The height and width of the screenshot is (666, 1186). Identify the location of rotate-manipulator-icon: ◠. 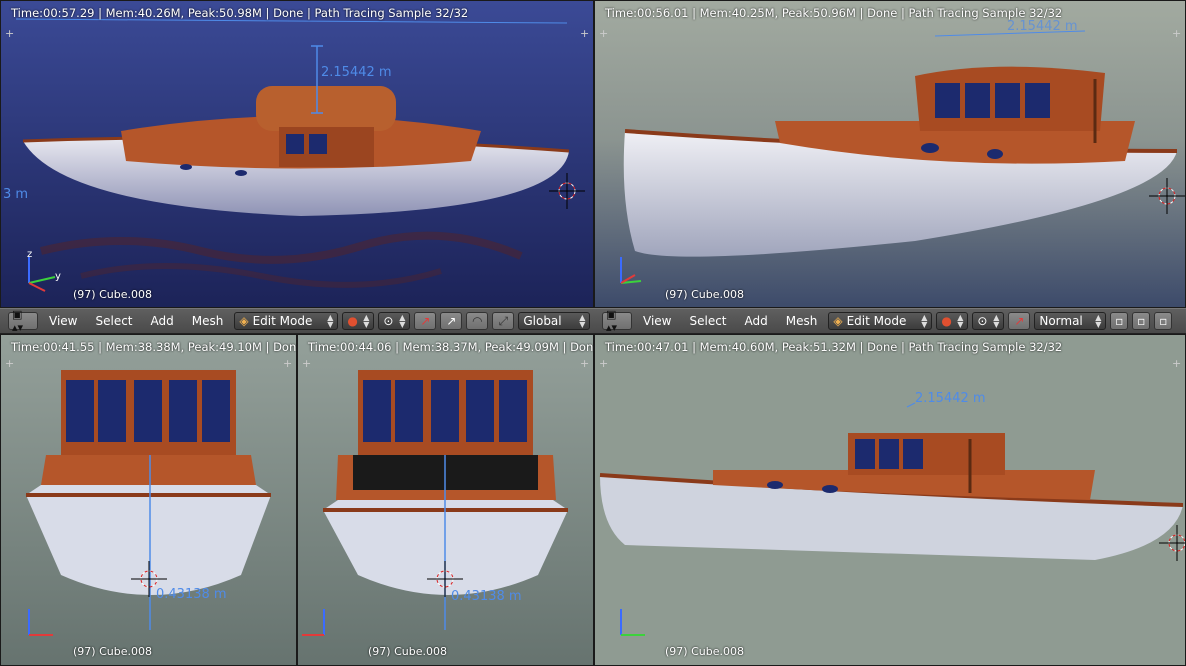
(477, 321).